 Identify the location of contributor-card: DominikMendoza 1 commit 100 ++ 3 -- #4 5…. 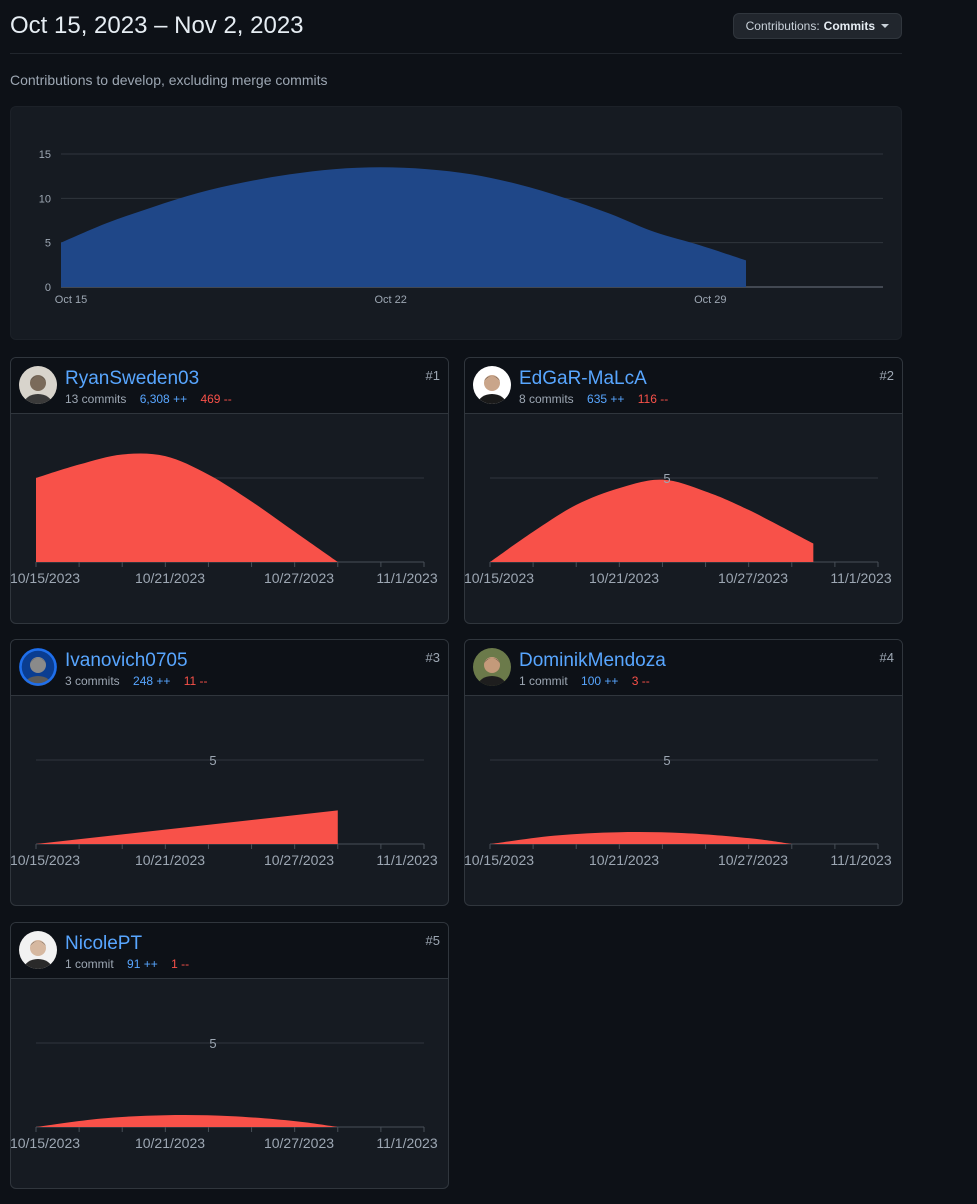
(683, 772).